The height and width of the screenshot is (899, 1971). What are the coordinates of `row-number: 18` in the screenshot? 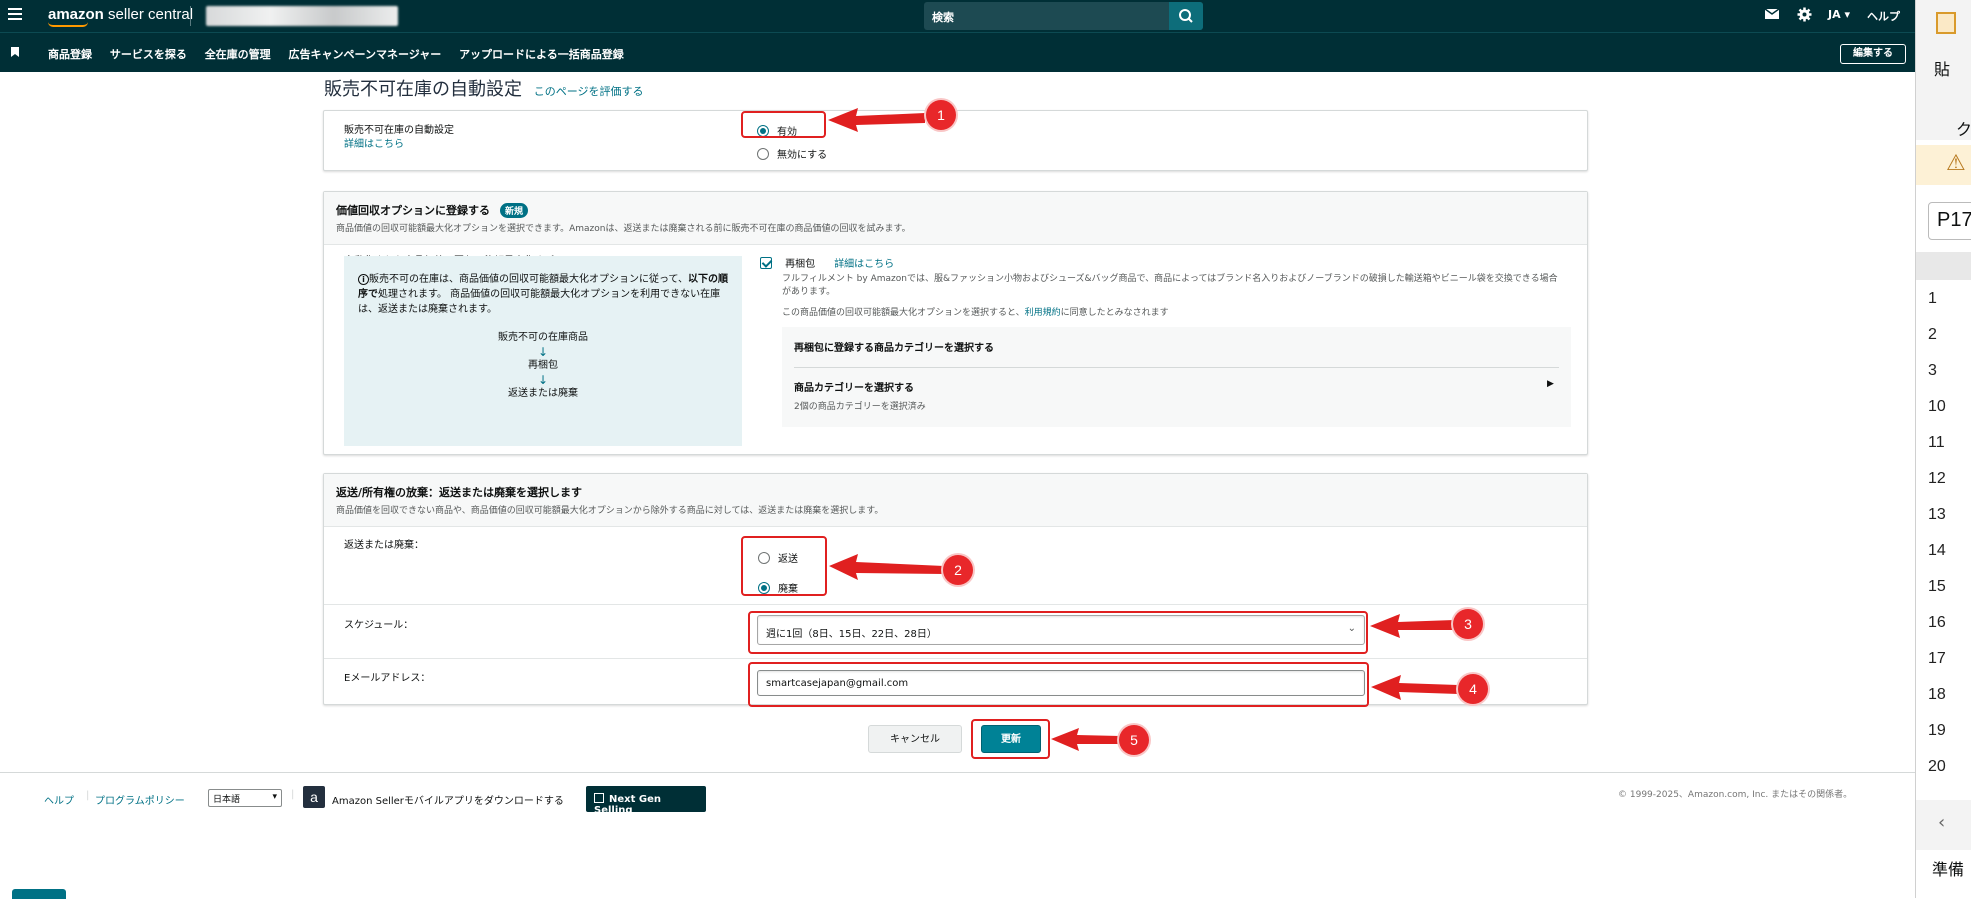 It's located at (1937, 695).